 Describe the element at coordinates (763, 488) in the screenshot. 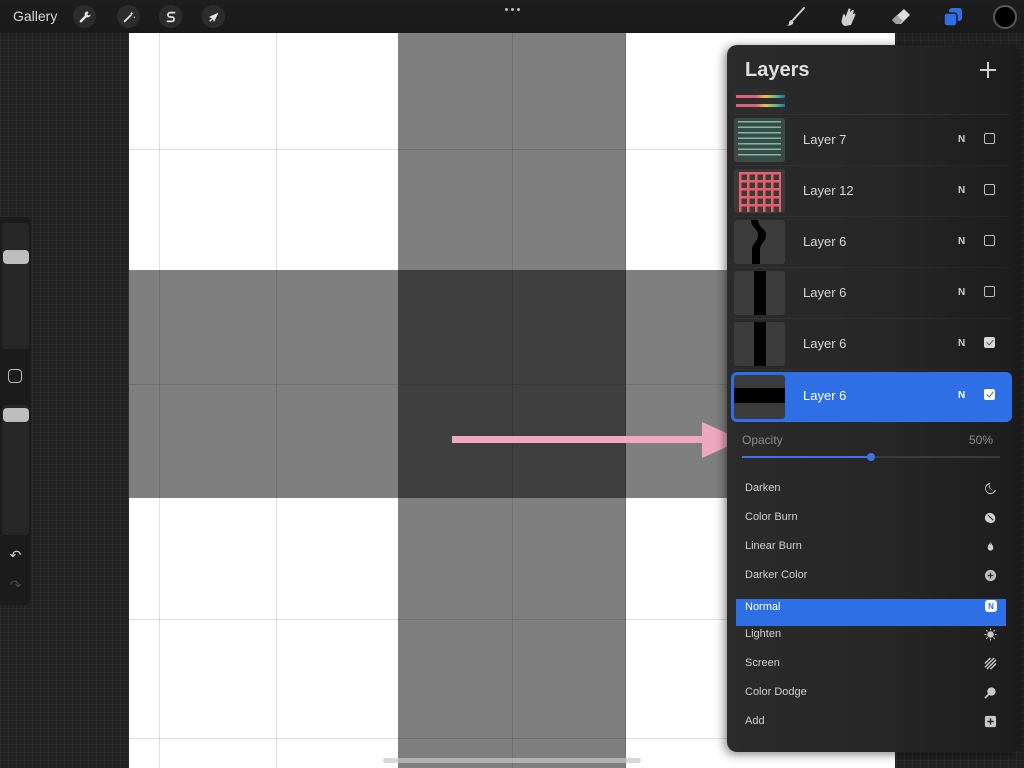

I see `blend-mode-label: Darken` at that location.